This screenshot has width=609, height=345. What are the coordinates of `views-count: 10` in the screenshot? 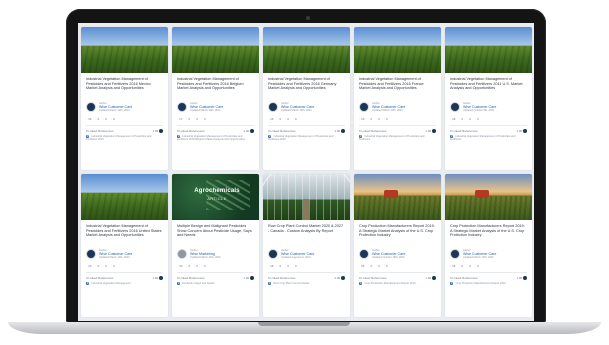 It's located at (179, 266).